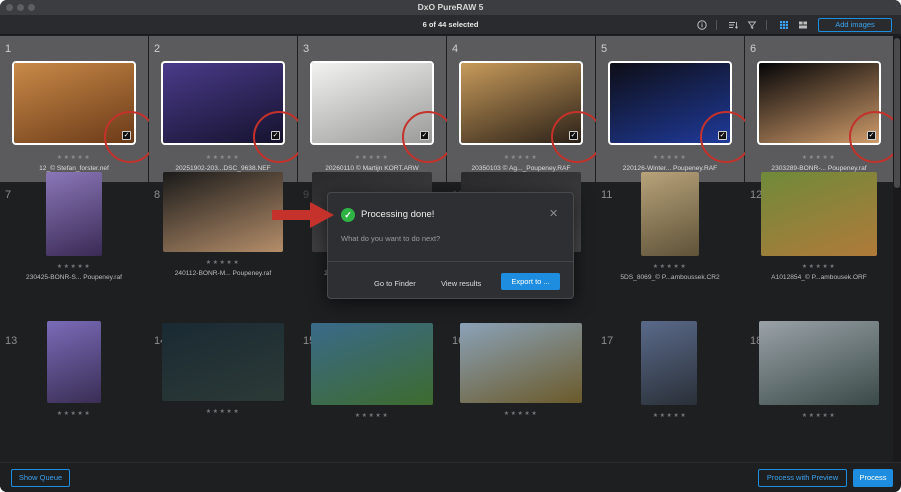 Image resolution: width=901 pixels, height=492 pixels. I want to click on image-cell: 4 ✓ ★★★★★ 20350103 © Ag..._Poupeney.RAF, so click(525, 109).